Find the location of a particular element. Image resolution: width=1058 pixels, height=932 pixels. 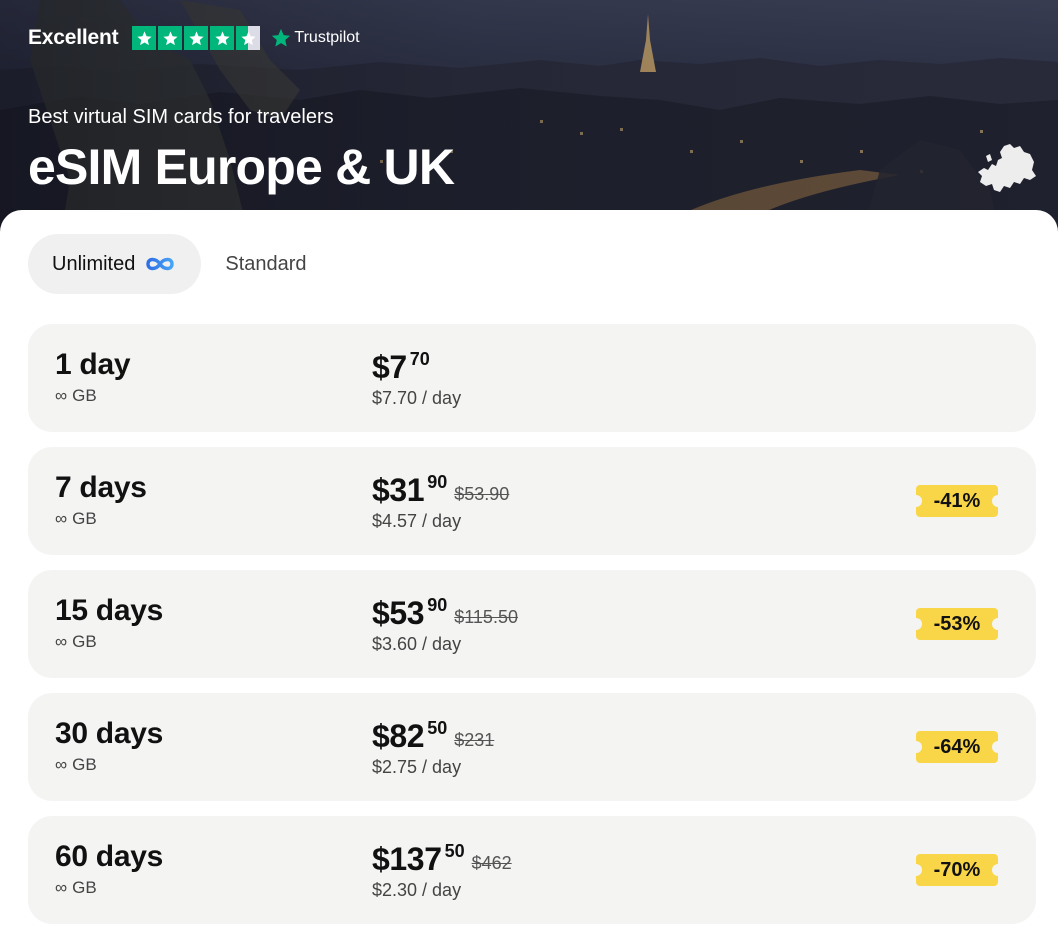

tab-standard-label: Standard is located at coordinates (266, 263).